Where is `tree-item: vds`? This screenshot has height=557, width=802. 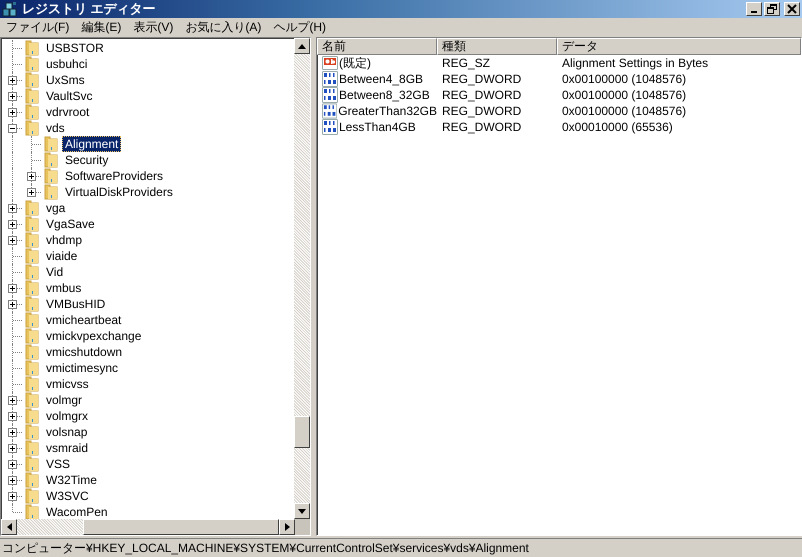
tree-item: vds is located at coordinates (55, 128).